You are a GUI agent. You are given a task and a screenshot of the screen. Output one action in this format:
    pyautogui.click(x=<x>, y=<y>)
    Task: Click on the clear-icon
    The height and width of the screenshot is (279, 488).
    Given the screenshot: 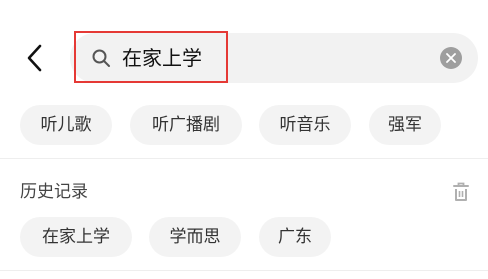 What is the action you would take?
    pyautogui.click(x=451, y=58)
    